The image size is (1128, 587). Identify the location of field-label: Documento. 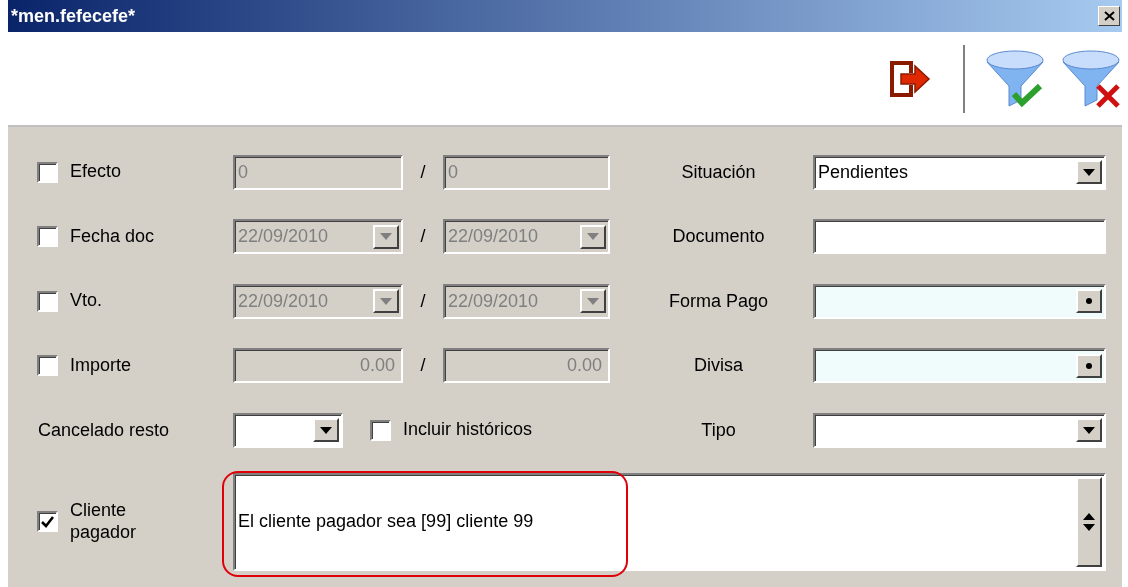
(718, 237).